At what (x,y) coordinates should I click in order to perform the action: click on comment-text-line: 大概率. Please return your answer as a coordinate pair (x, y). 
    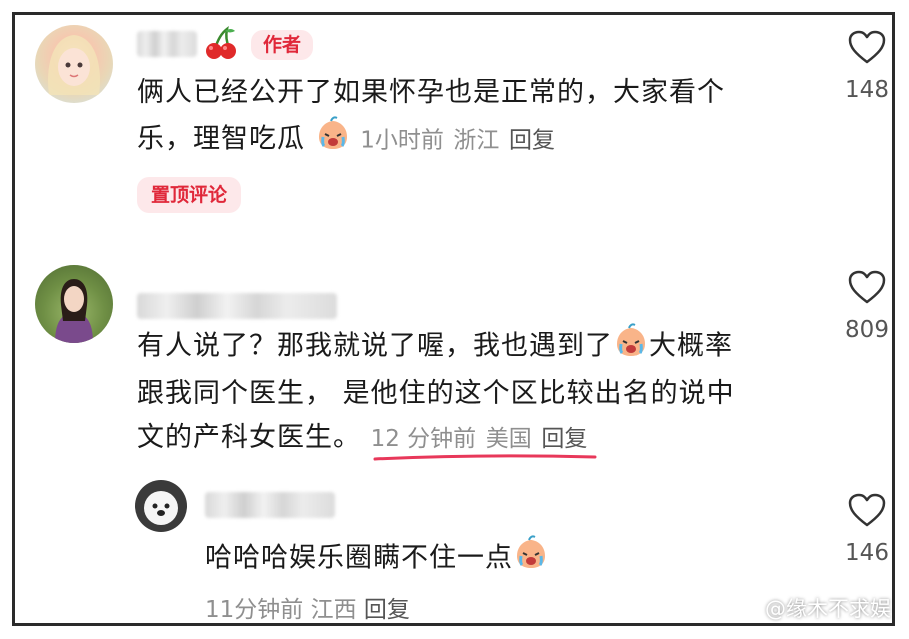
    Looking at the image, I should click on (691, 346).